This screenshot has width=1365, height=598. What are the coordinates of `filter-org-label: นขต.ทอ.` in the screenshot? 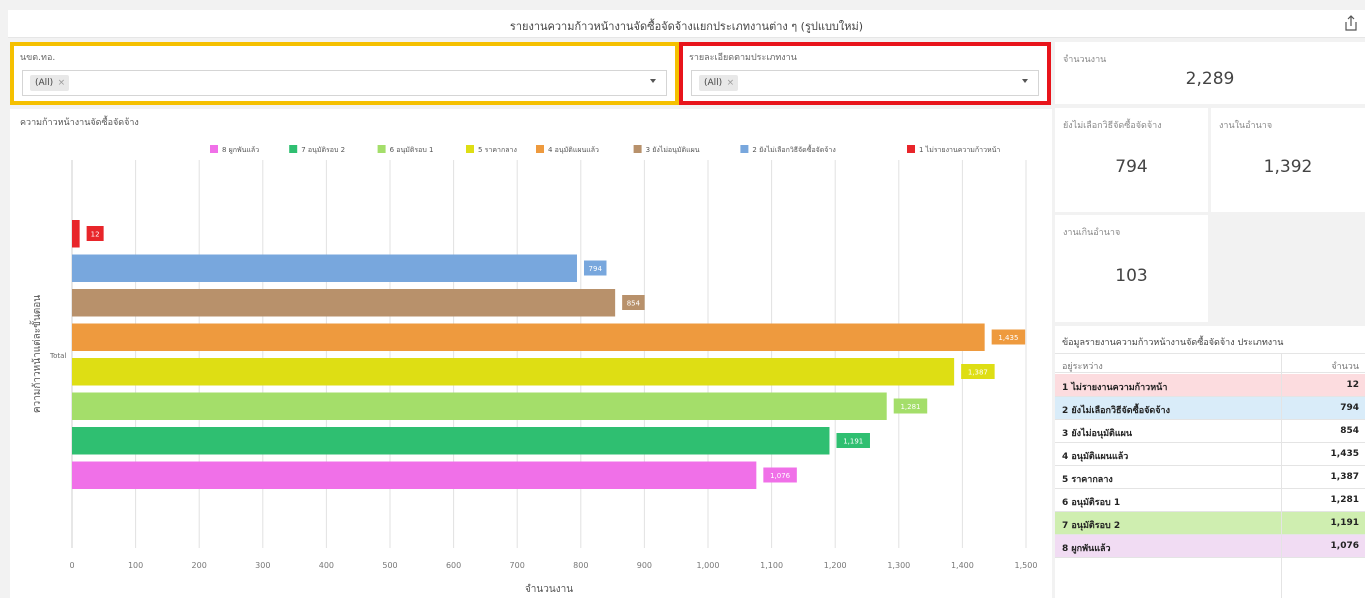 It's located at (38, 58).